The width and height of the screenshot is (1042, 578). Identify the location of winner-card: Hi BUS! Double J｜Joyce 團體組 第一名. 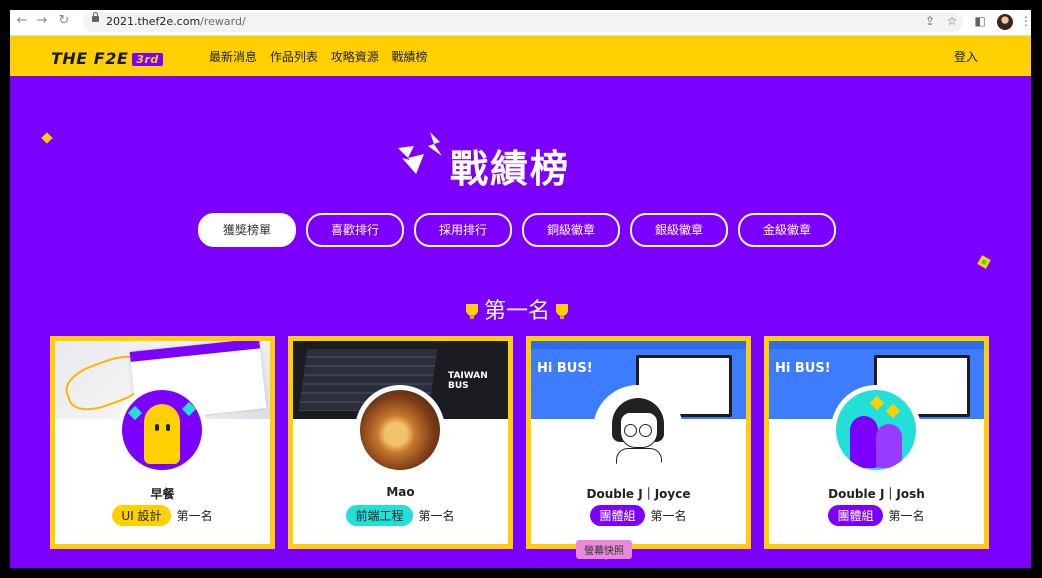
(638, 442).